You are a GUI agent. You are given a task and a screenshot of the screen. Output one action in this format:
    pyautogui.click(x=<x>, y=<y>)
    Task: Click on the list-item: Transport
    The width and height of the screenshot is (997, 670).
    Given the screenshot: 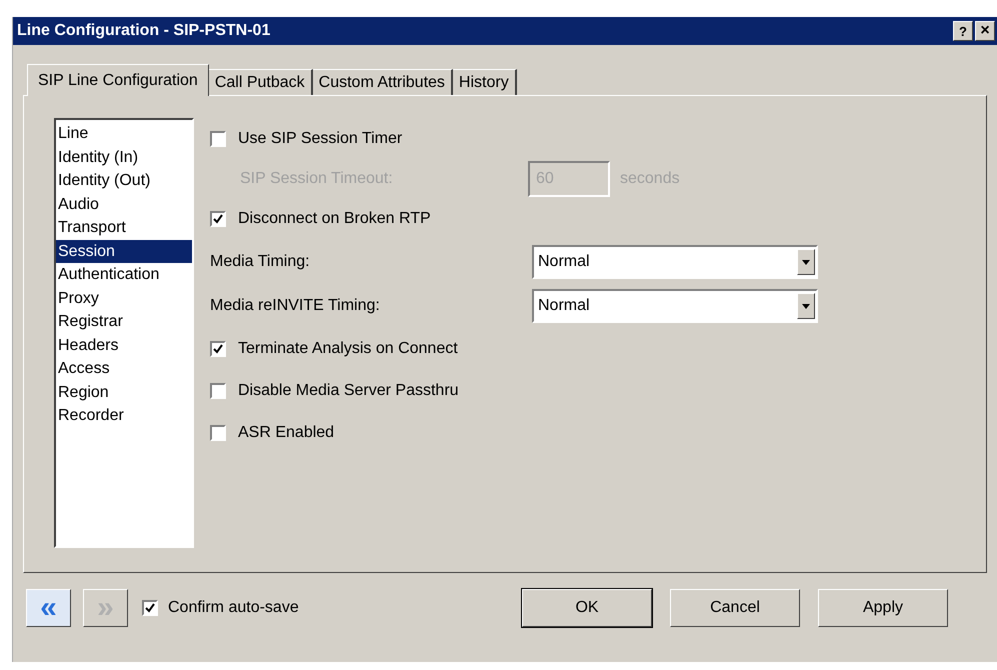 What is the action you would take?
    pyautogui.click(x=124, y=228)
    